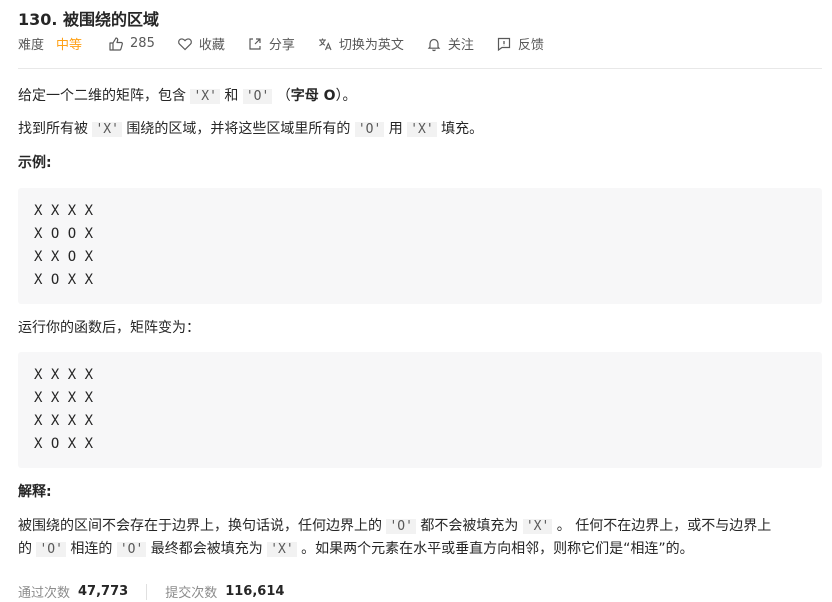 The height and width of the screenshot is (602, 832). I want to click on feedback-icon, so click(504, 44).